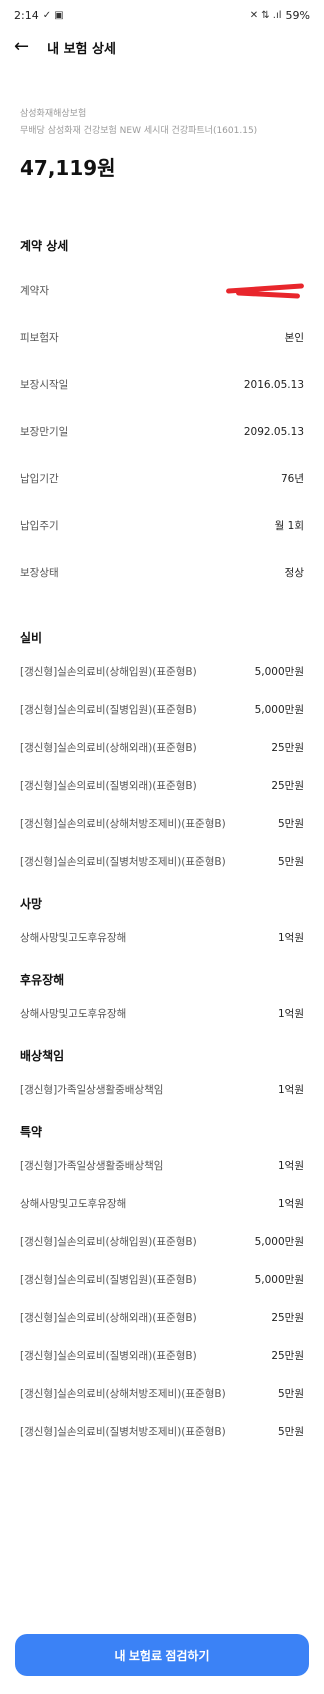  I want to click on contract-row: 보장상태 정상, so click(162, 572).